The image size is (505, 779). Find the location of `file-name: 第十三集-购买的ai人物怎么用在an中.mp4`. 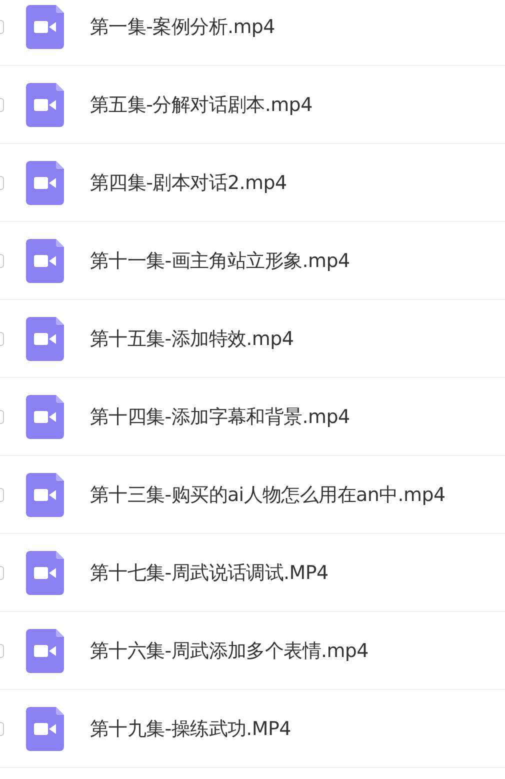

file-name: 第十三集-购买的ai人物怎么用在an中.mp4 is located at coordinates (268, 495).